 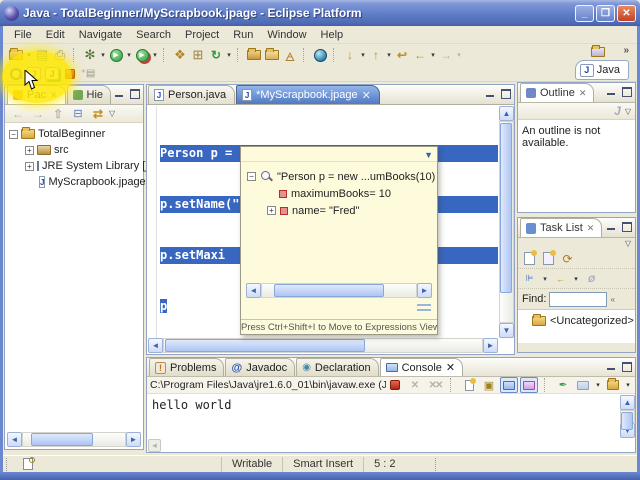 I want to click on set-imports-button: ⁺▤, so click(x=88, y=74).